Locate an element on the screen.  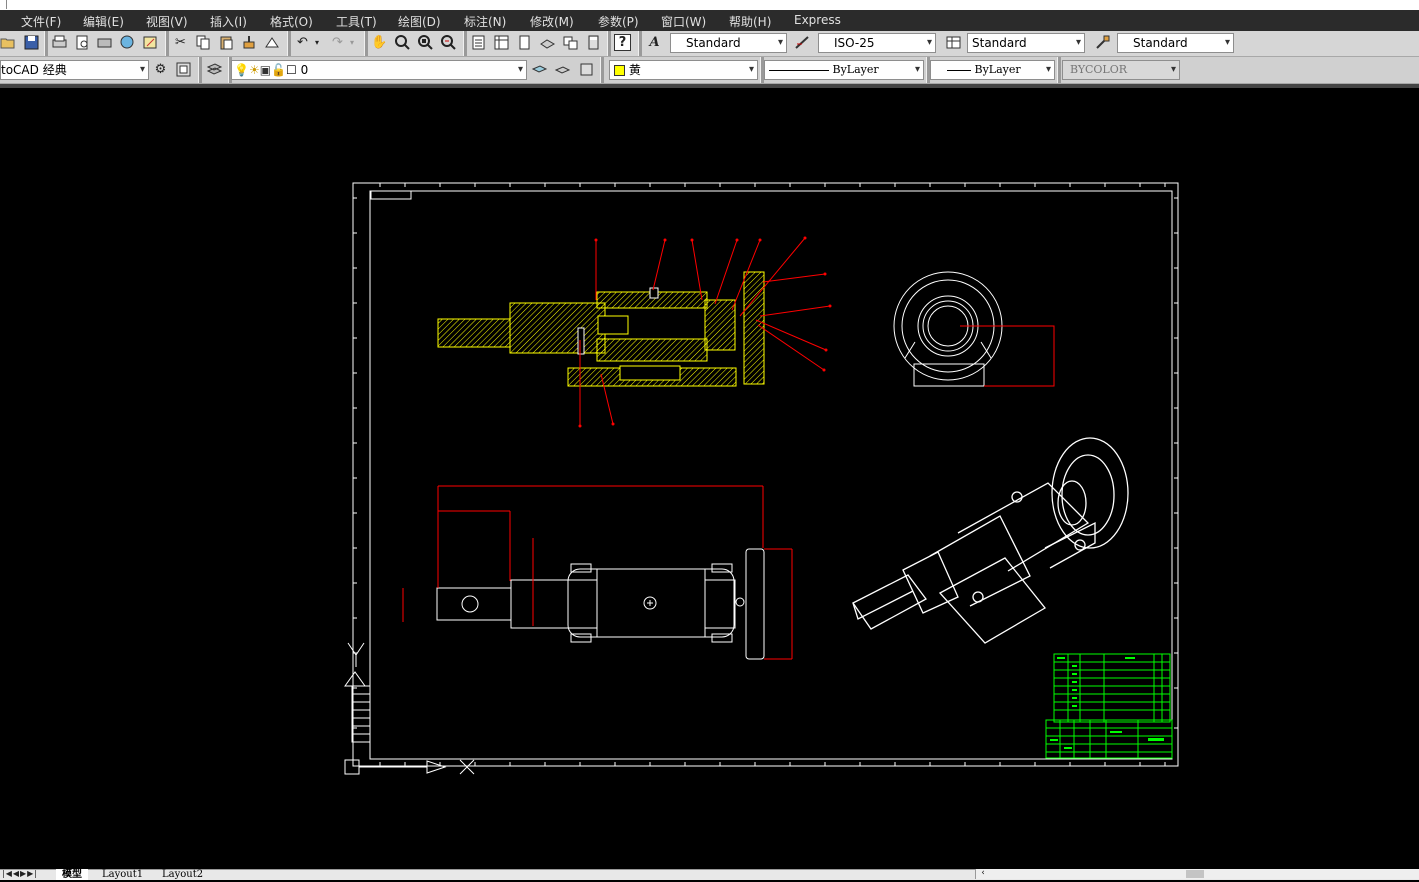
save-icon is located at coordinates (31, 42).